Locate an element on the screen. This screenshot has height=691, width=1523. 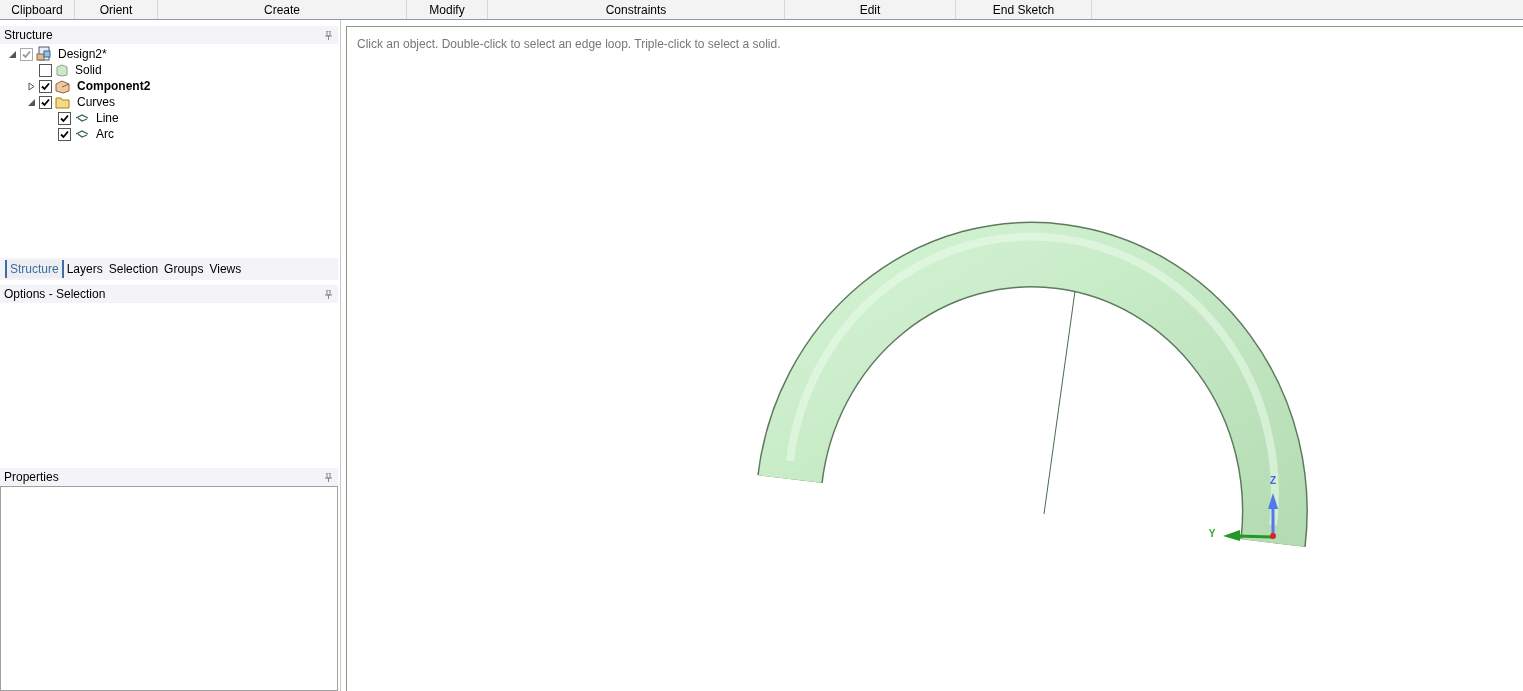
ribbon-tab: Modify is located at coordinates (447, 9).